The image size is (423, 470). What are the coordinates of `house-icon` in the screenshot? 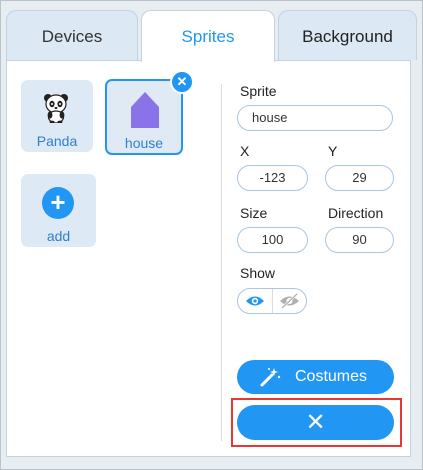 It's located at (145, 110).